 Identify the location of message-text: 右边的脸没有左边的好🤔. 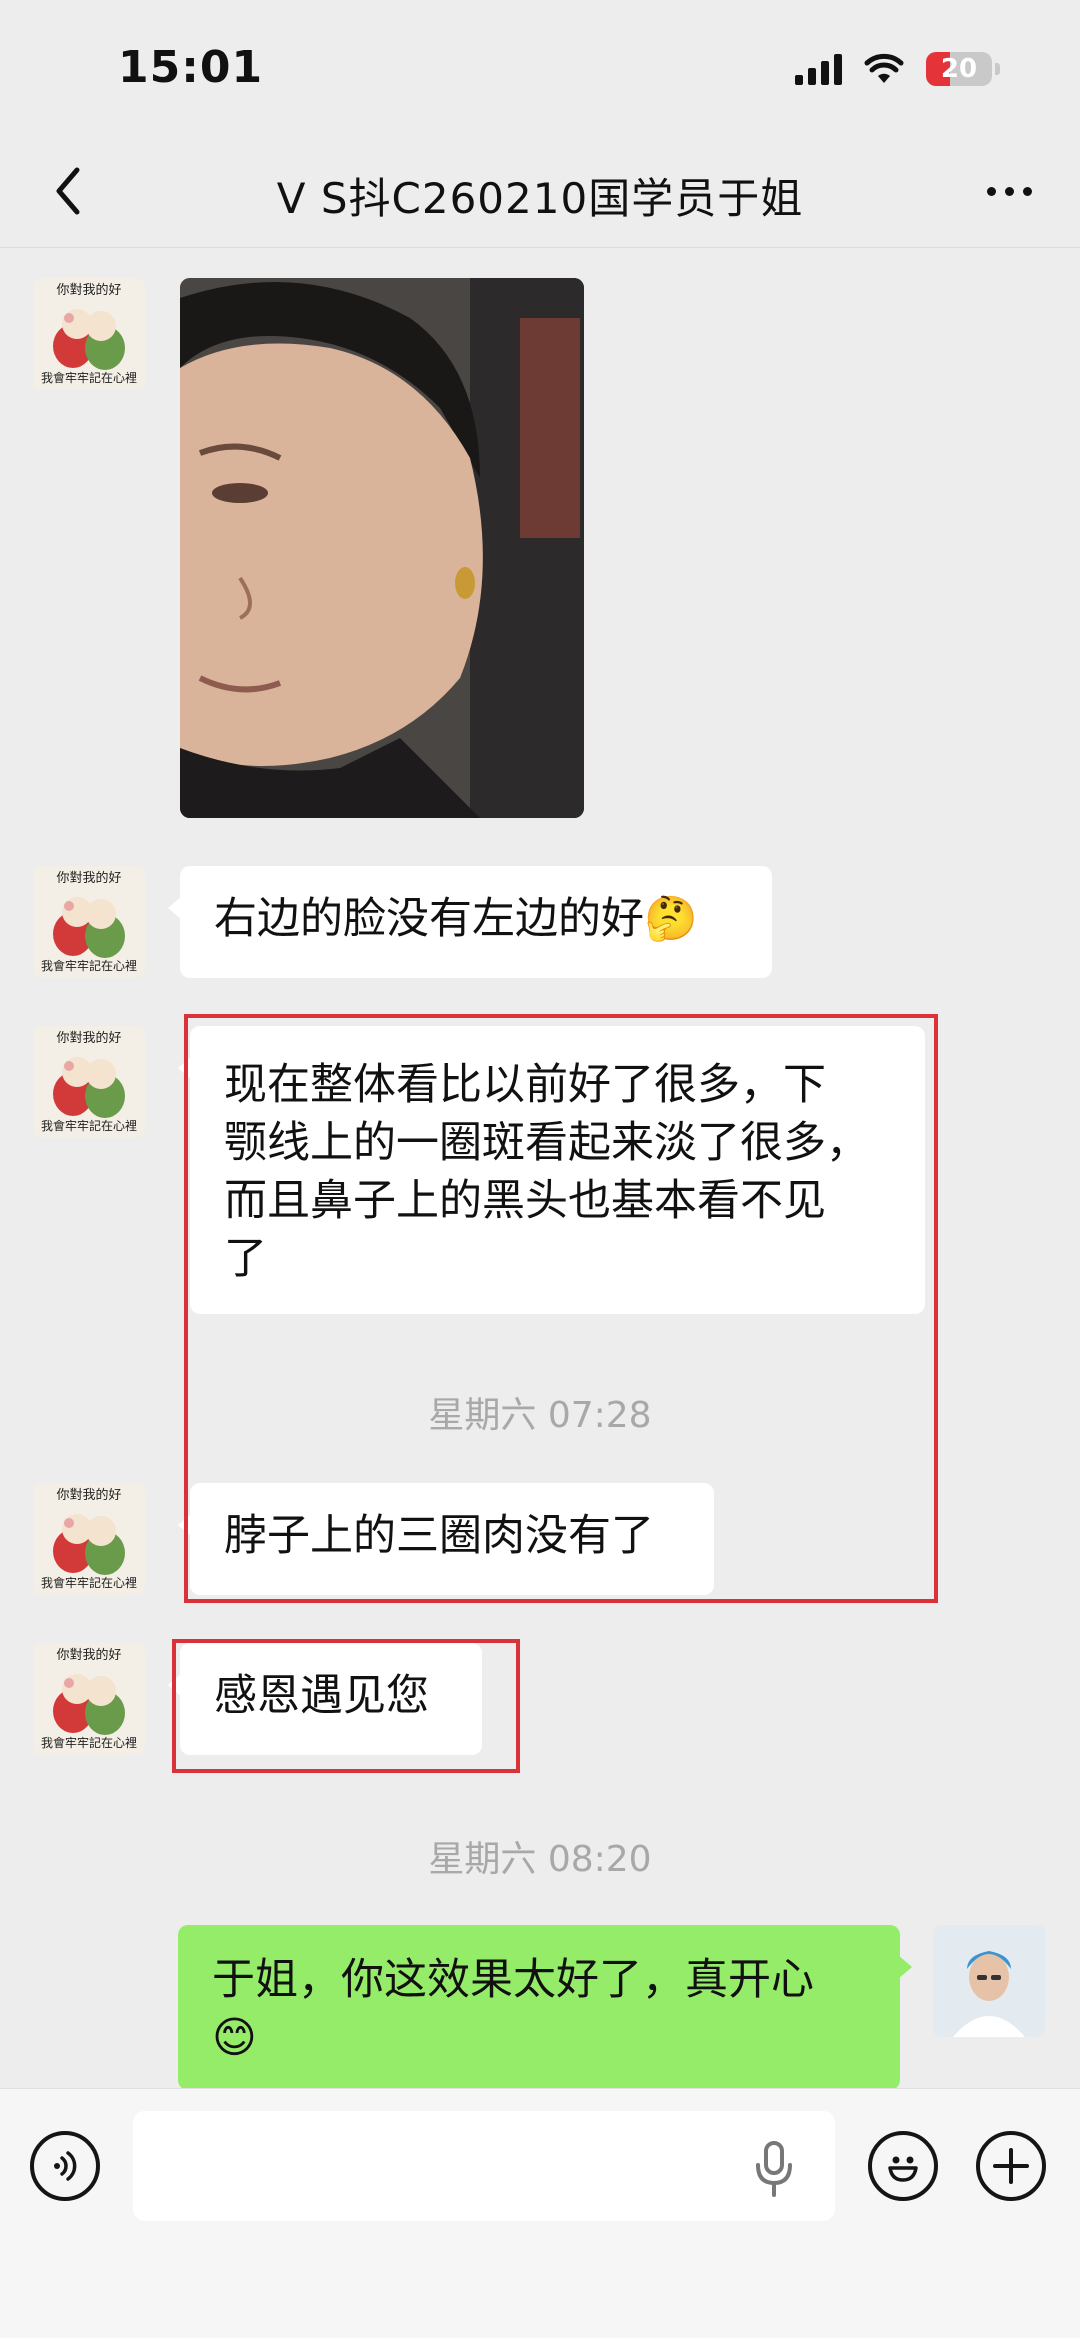
(456, 919).